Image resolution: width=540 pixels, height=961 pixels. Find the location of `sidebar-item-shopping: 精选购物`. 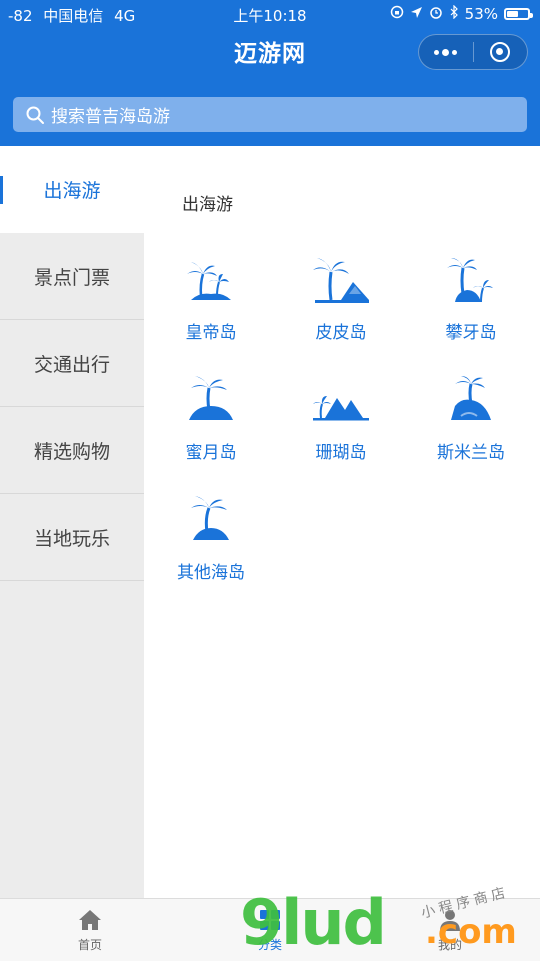

sidebar-item-shopping: 精选购物 is located at coordinates (72, 450).